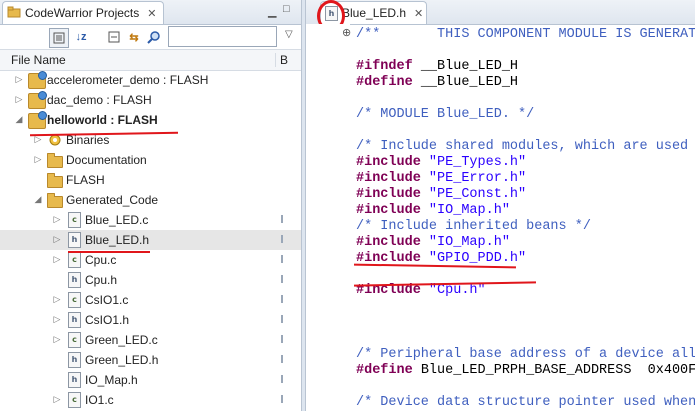  What do you see at coordinates (150, 300) in the screenshot?
I see `tree-item: ▷ c CsIO1.c` at bounding box center [150, 300].